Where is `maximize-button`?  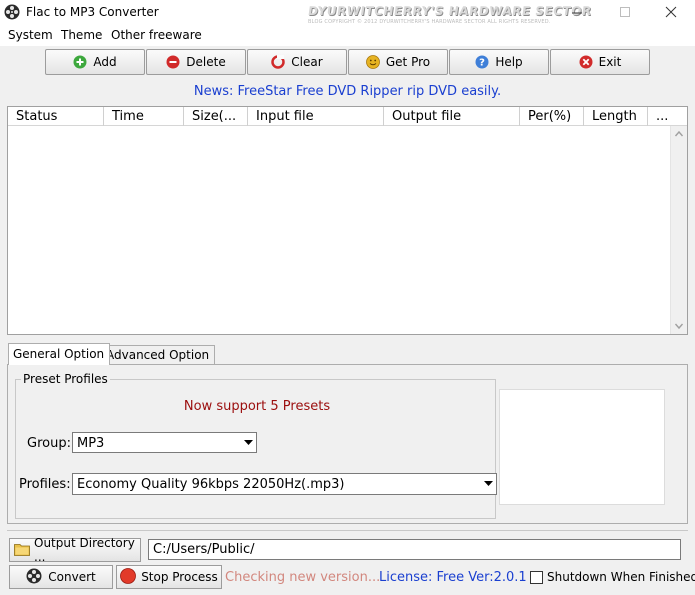 maximize-button is located at coordinates (625, 12).